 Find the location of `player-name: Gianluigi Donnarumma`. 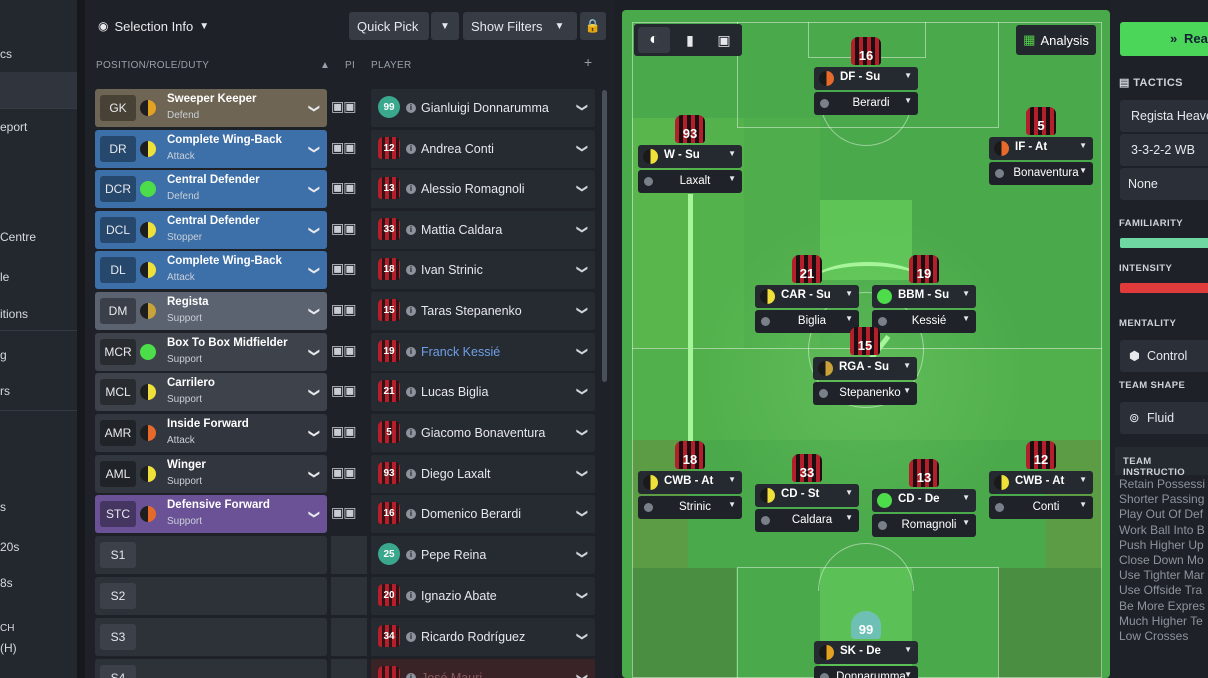

player-name: Gianluigi Donnarumma is located at coordinates (485, 108).